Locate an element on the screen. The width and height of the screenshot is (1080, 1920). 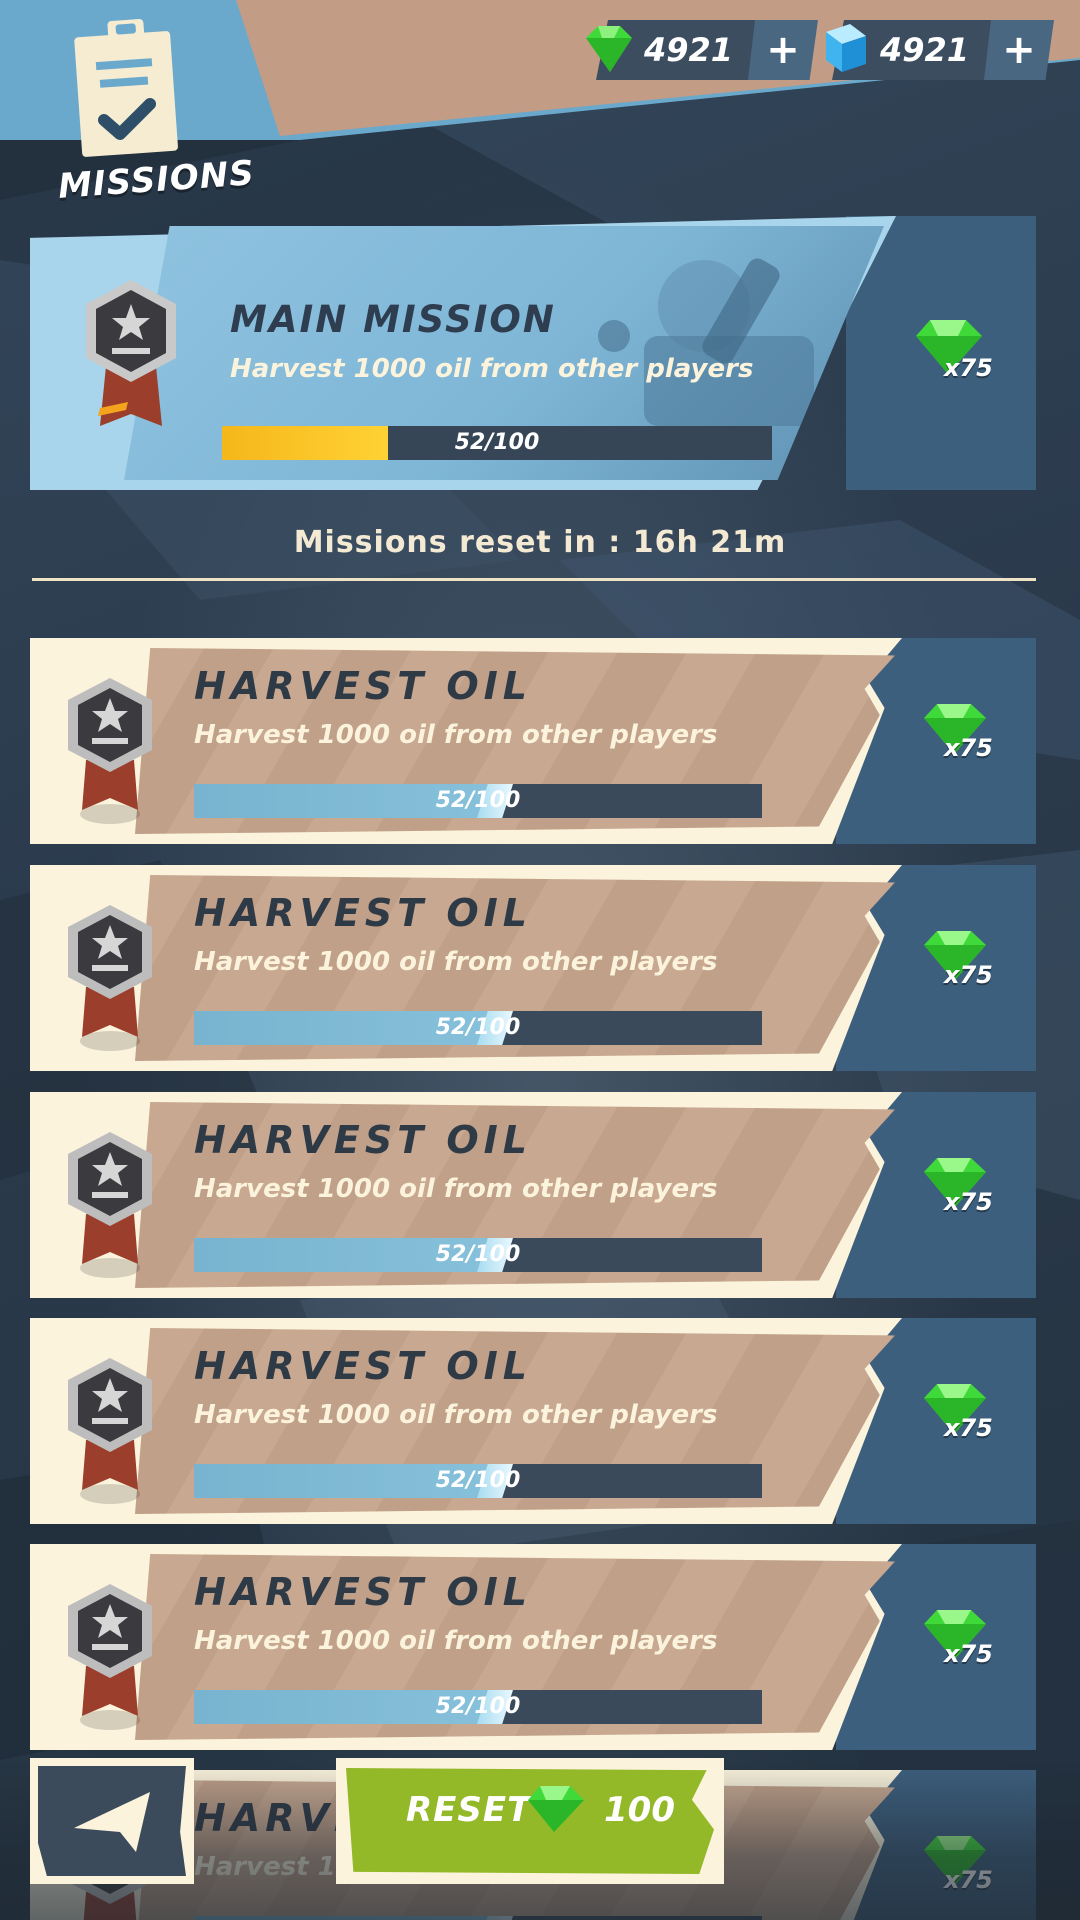
clipboard-icon is located at coordinates (127, 87).